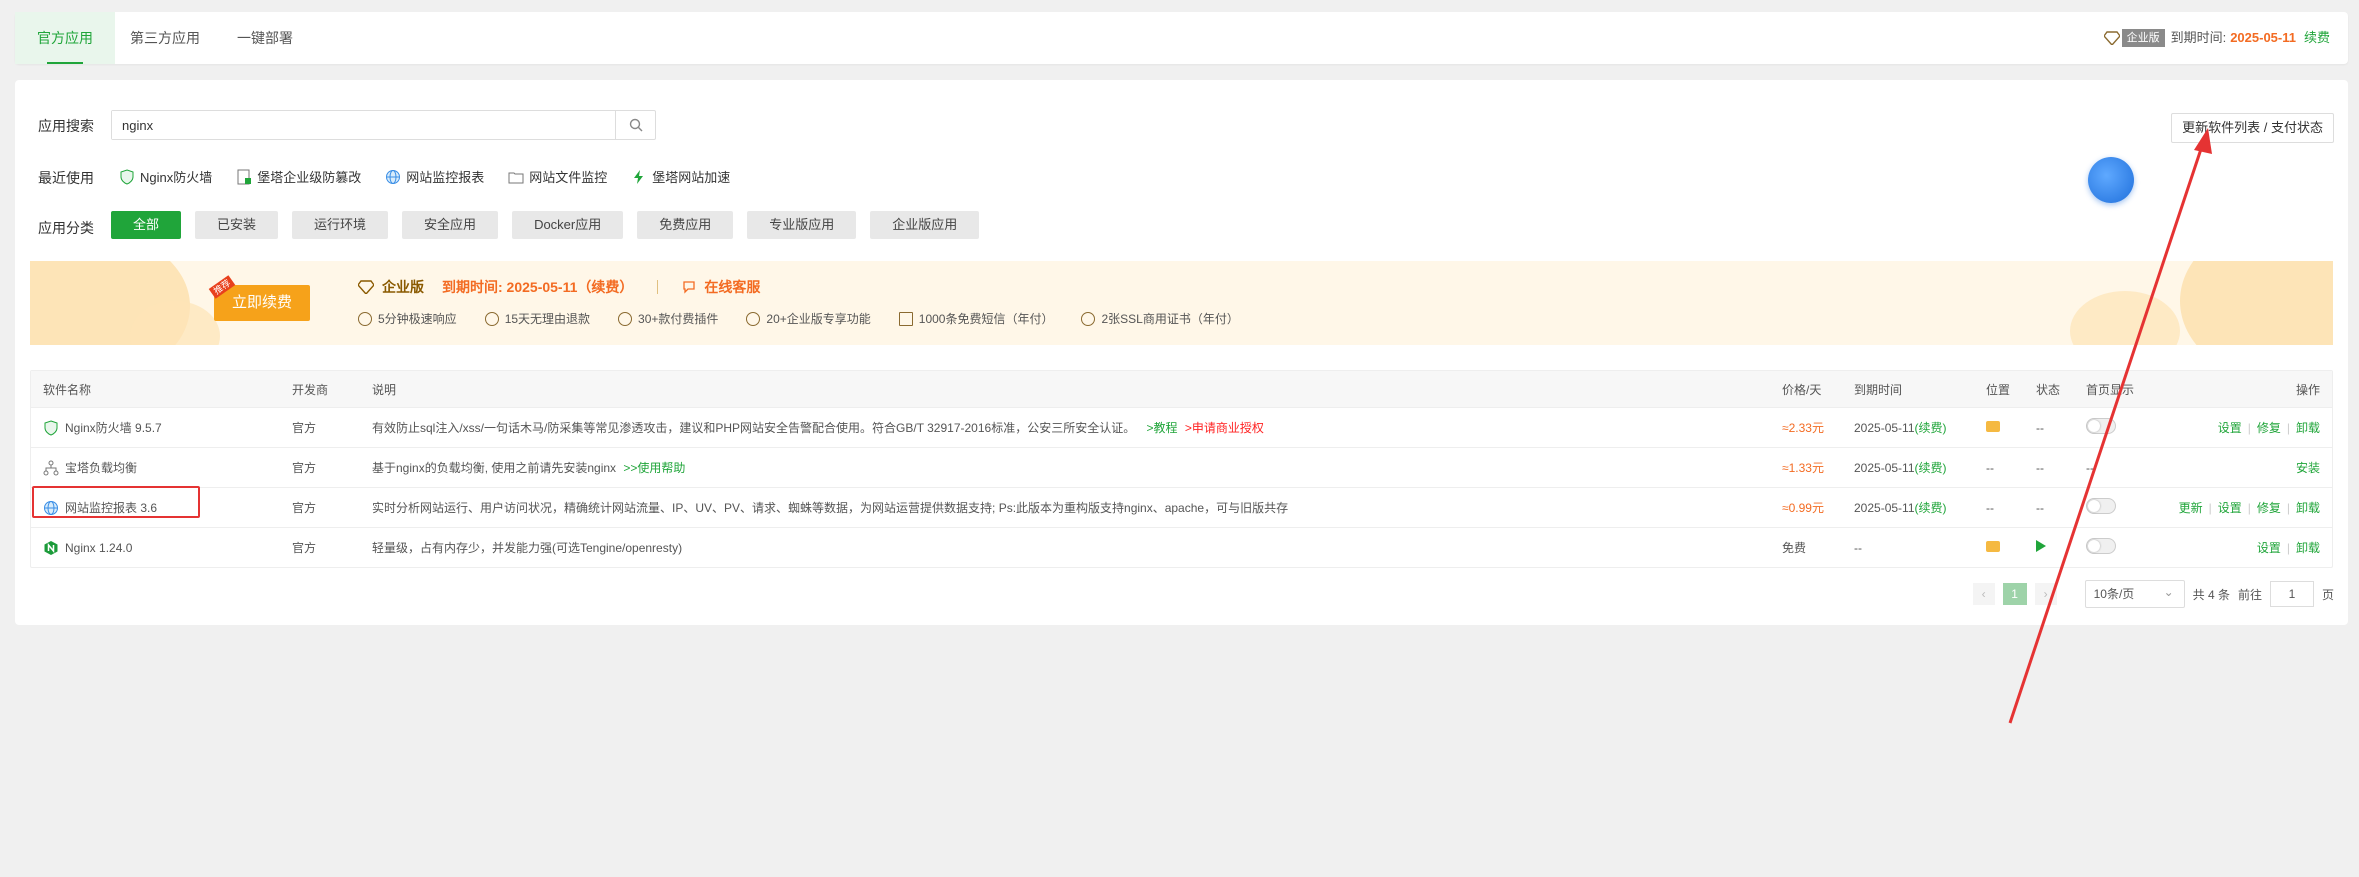  What do you see at coordinates (491, 318) in the screenshot?
I see `refund-icon` at bounding box center [491, 318].